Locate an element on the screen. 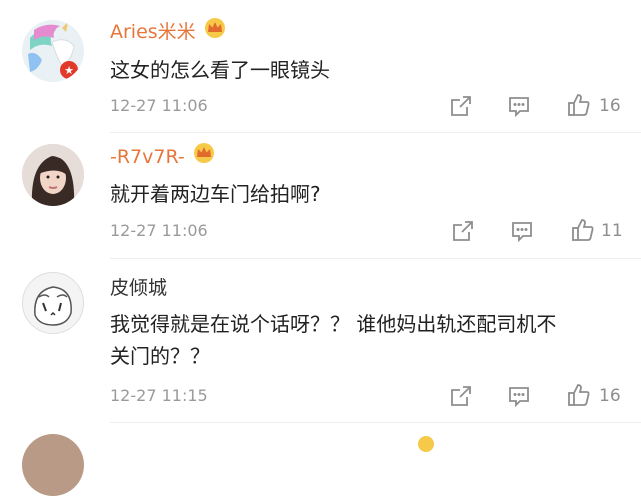 Image resolution: width=641 pixels, height=496 pixels. next-comment-crown-icon is located at coordinates (426, 444).